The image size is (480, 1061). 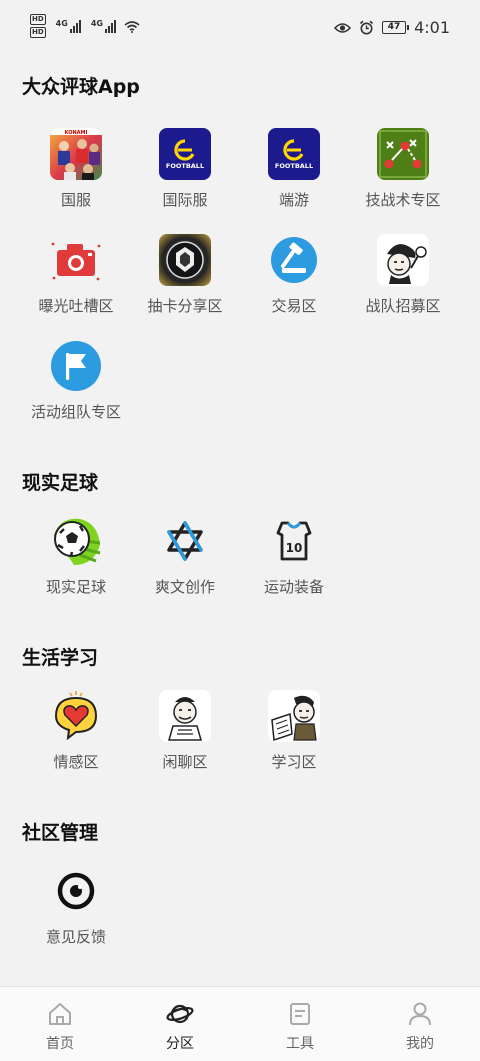 What do you see at coordinates (367, 27) in the screenshot?
I see `alarm-icon` at bounding box center [367, 27].